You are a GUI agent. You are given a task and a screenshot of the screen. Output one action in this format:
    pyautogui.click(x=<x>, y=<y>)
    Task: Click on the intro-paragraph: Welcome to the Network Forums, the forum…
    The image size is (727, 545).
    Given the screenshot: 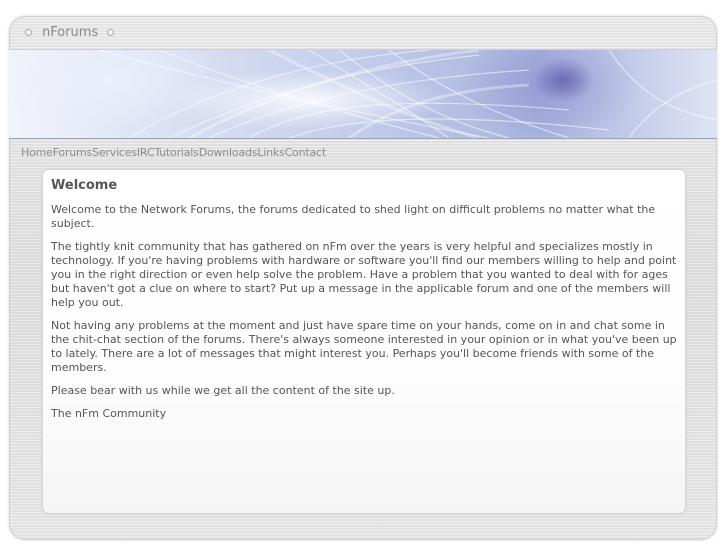 What is the action you would take?
    pyautogui.click(x=353, y=216)
    